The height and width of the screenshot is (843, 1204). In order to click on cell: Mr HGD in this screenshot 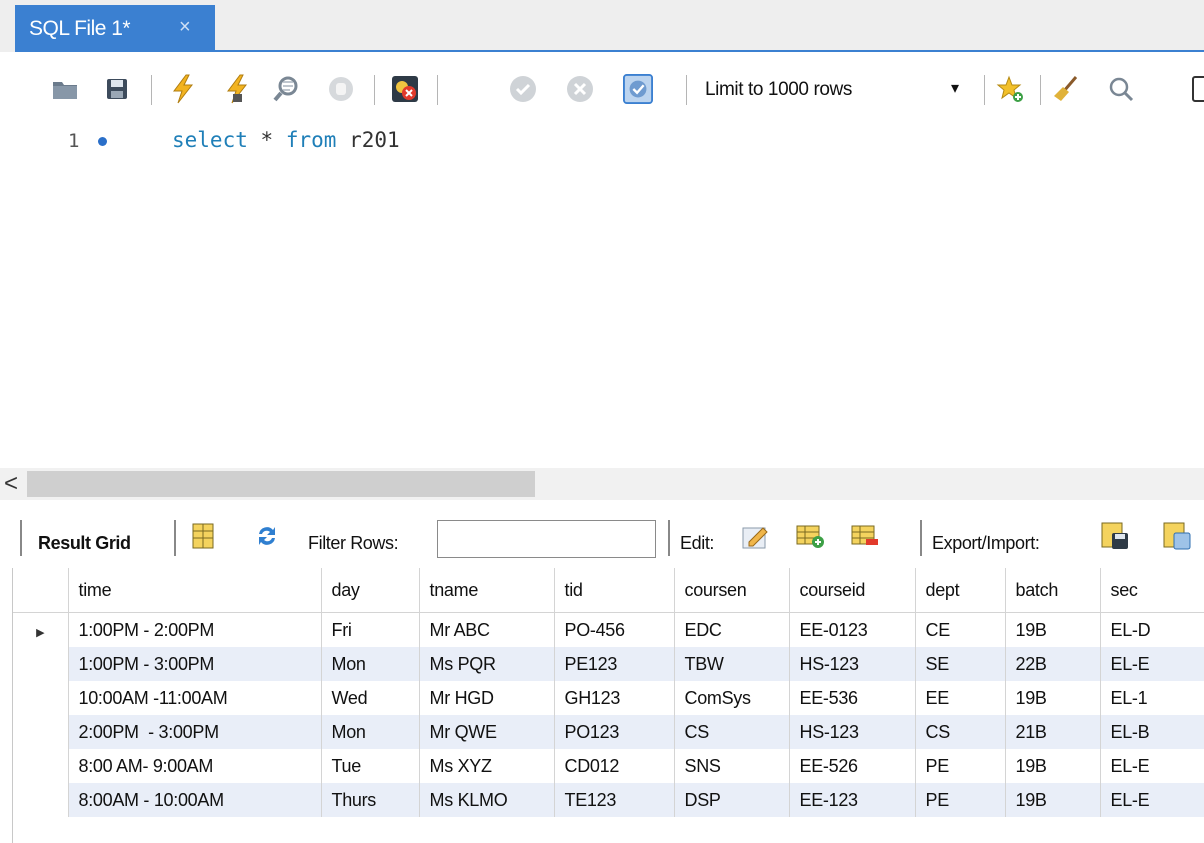, I will do `click(487, 698)`.